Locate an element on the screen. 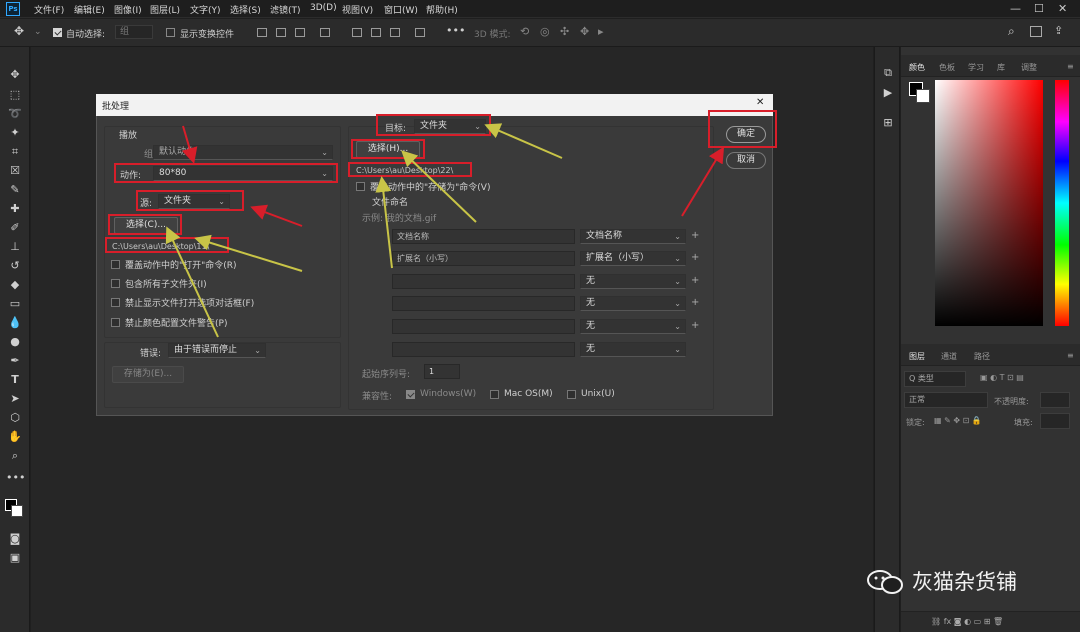  suppress-color-warning-checkbox is located at coordinates (115, 322).